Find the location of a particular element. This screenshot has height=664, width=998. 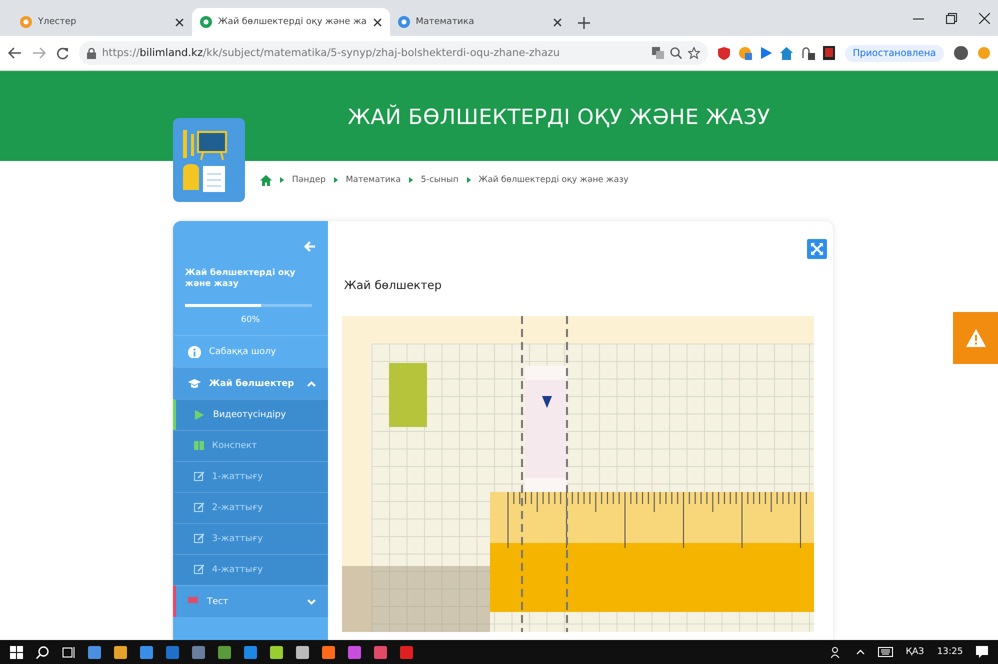

avatar-icon is located at coordinates (961, 53).